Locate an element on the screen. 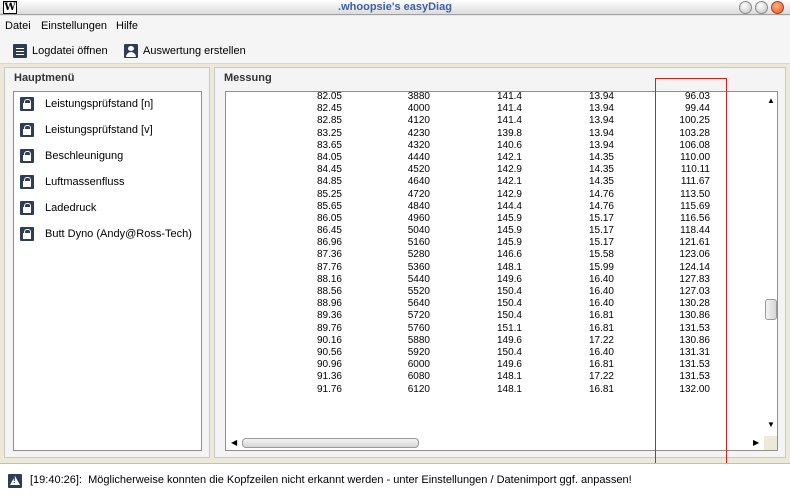 The height and width of the screenshot is (503, 790). table-cell: 151.1 is located at coordinates (509, 328).